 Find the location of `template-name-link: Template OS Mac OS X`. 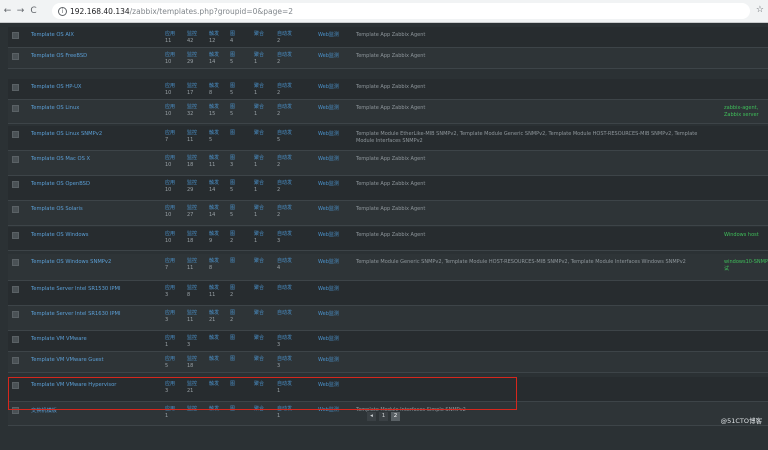

template-name-link: Template OS Mac OS X is located at coordinates (60, 159).